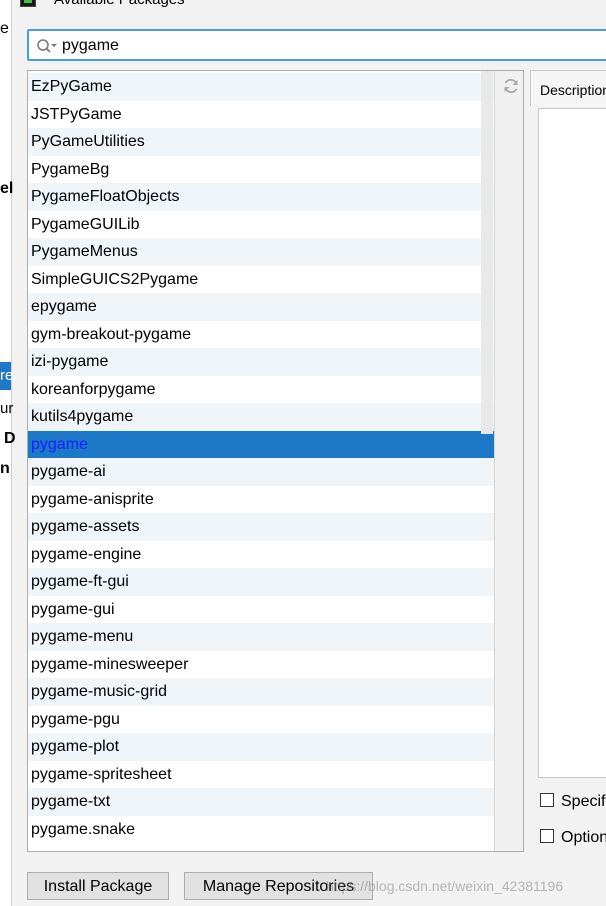  What do you see at coordinates (487, 252) in the screenshot?
I see `package-list-scrollbar` at bounding box center [487, 252].